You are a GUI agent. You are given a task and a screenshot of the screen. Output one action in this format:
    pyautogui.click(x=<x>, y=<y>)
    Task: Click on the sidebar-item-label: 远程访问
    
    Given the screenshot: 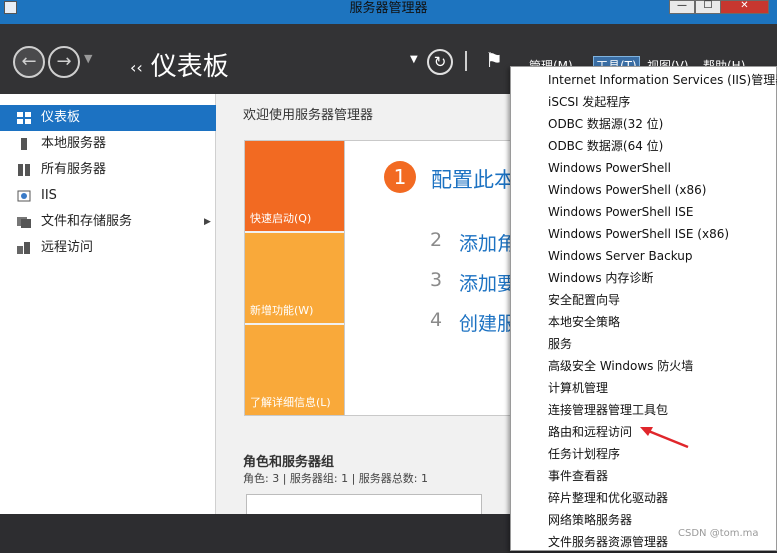 What is the action you would take?
    pyautogui.click(x=67, y=247)
    